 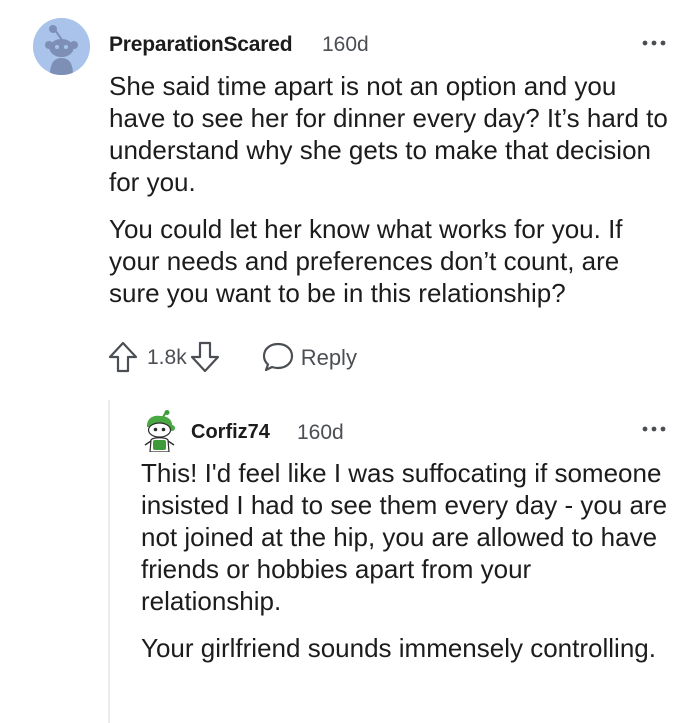 I want to click on reddit-snoo-avatar-icon, so click(x=61, y=46).